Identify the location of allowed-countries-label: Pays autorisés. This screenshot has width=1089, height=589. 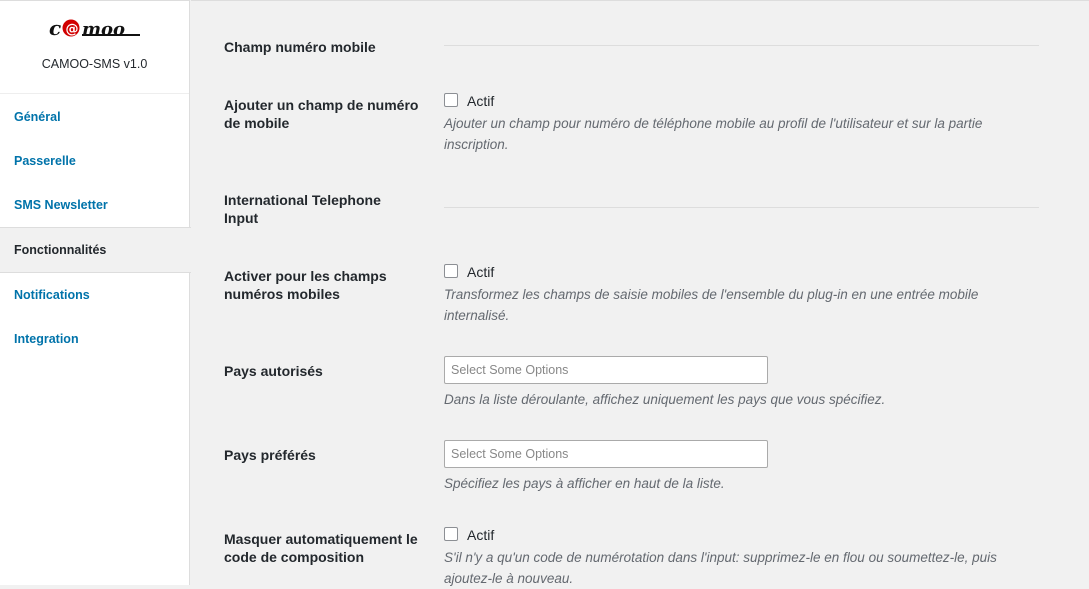
(273, 371).